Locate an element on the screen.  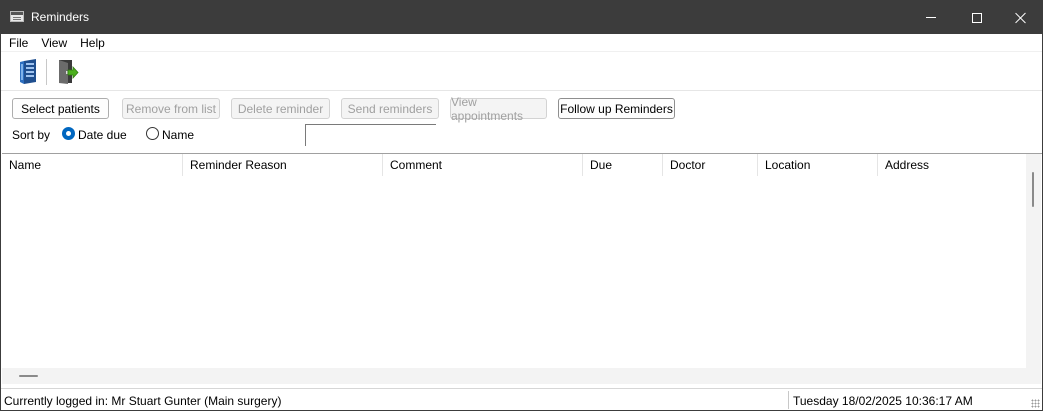
menu-view: View is located at coordinates (54, 43).